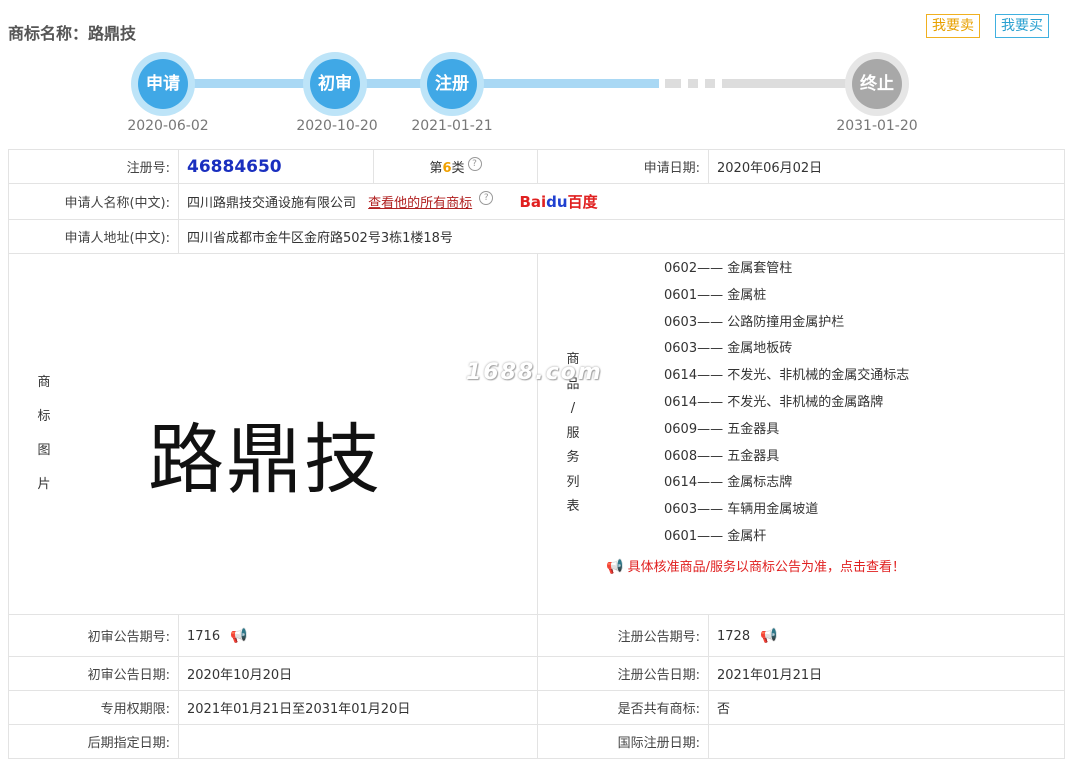  I want to click on buy-button: 我要买, so click(1022, 26).